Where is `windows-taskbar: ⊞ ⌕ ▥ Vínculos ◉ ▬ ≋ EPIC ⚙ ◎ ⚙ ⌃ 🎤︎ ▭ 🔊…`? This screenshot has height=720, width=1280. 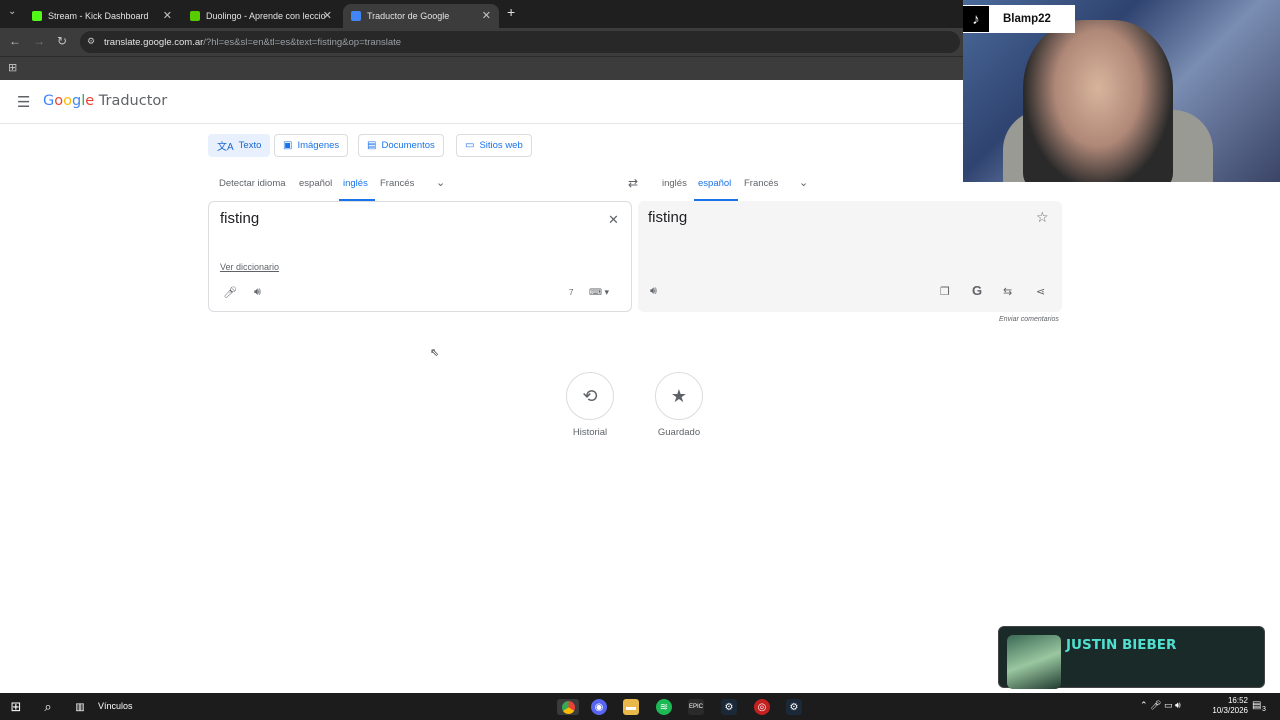 windows-taskbar: ⊞ ⌕ ▥ Vínculos ◉ ▬ ≋ EPIC ⚙ ◎ ⚙ ⌃ 🎤︎ ▭ 🔊… is located at coordinates (640, 706).